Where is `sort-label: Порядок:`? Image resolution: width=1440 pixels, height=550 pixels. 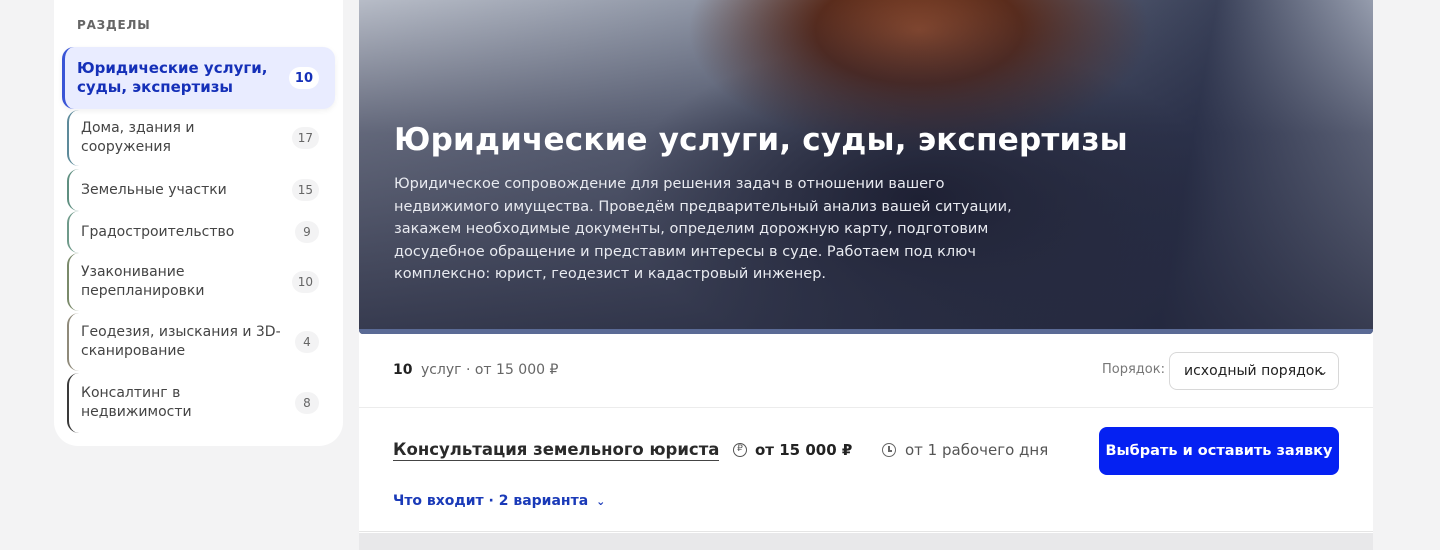 sort-label: Порядок: is located at coordinates (1133, 369).